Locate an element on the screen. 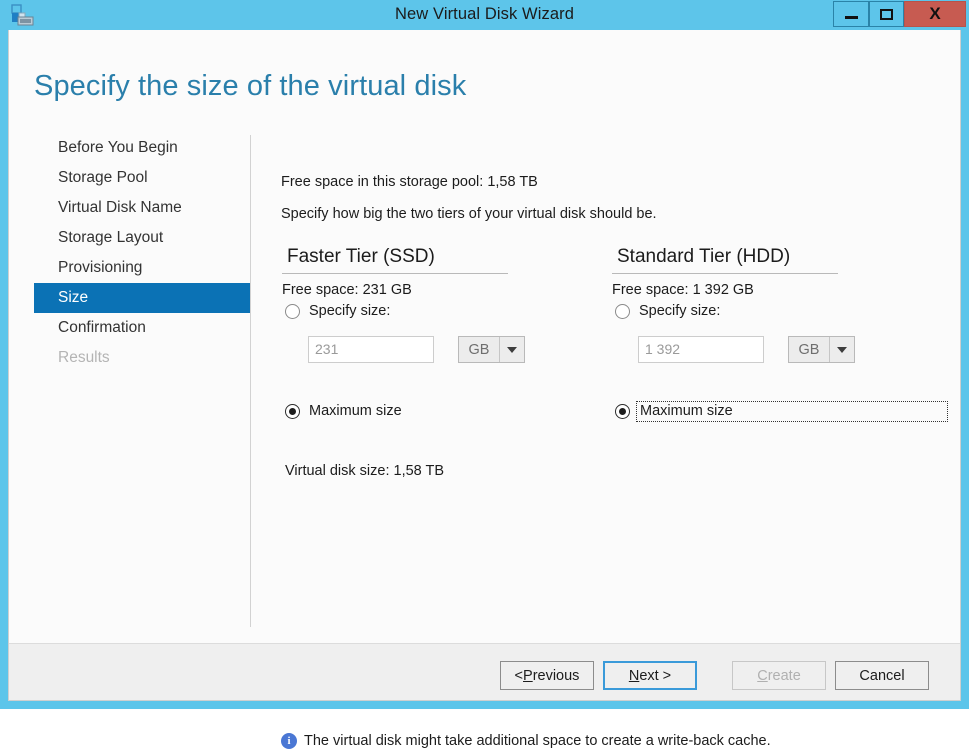 This screenshot has width=969, height=749. sidebar-item-provisioning: Provisioning is located at coordinates (142, 268).